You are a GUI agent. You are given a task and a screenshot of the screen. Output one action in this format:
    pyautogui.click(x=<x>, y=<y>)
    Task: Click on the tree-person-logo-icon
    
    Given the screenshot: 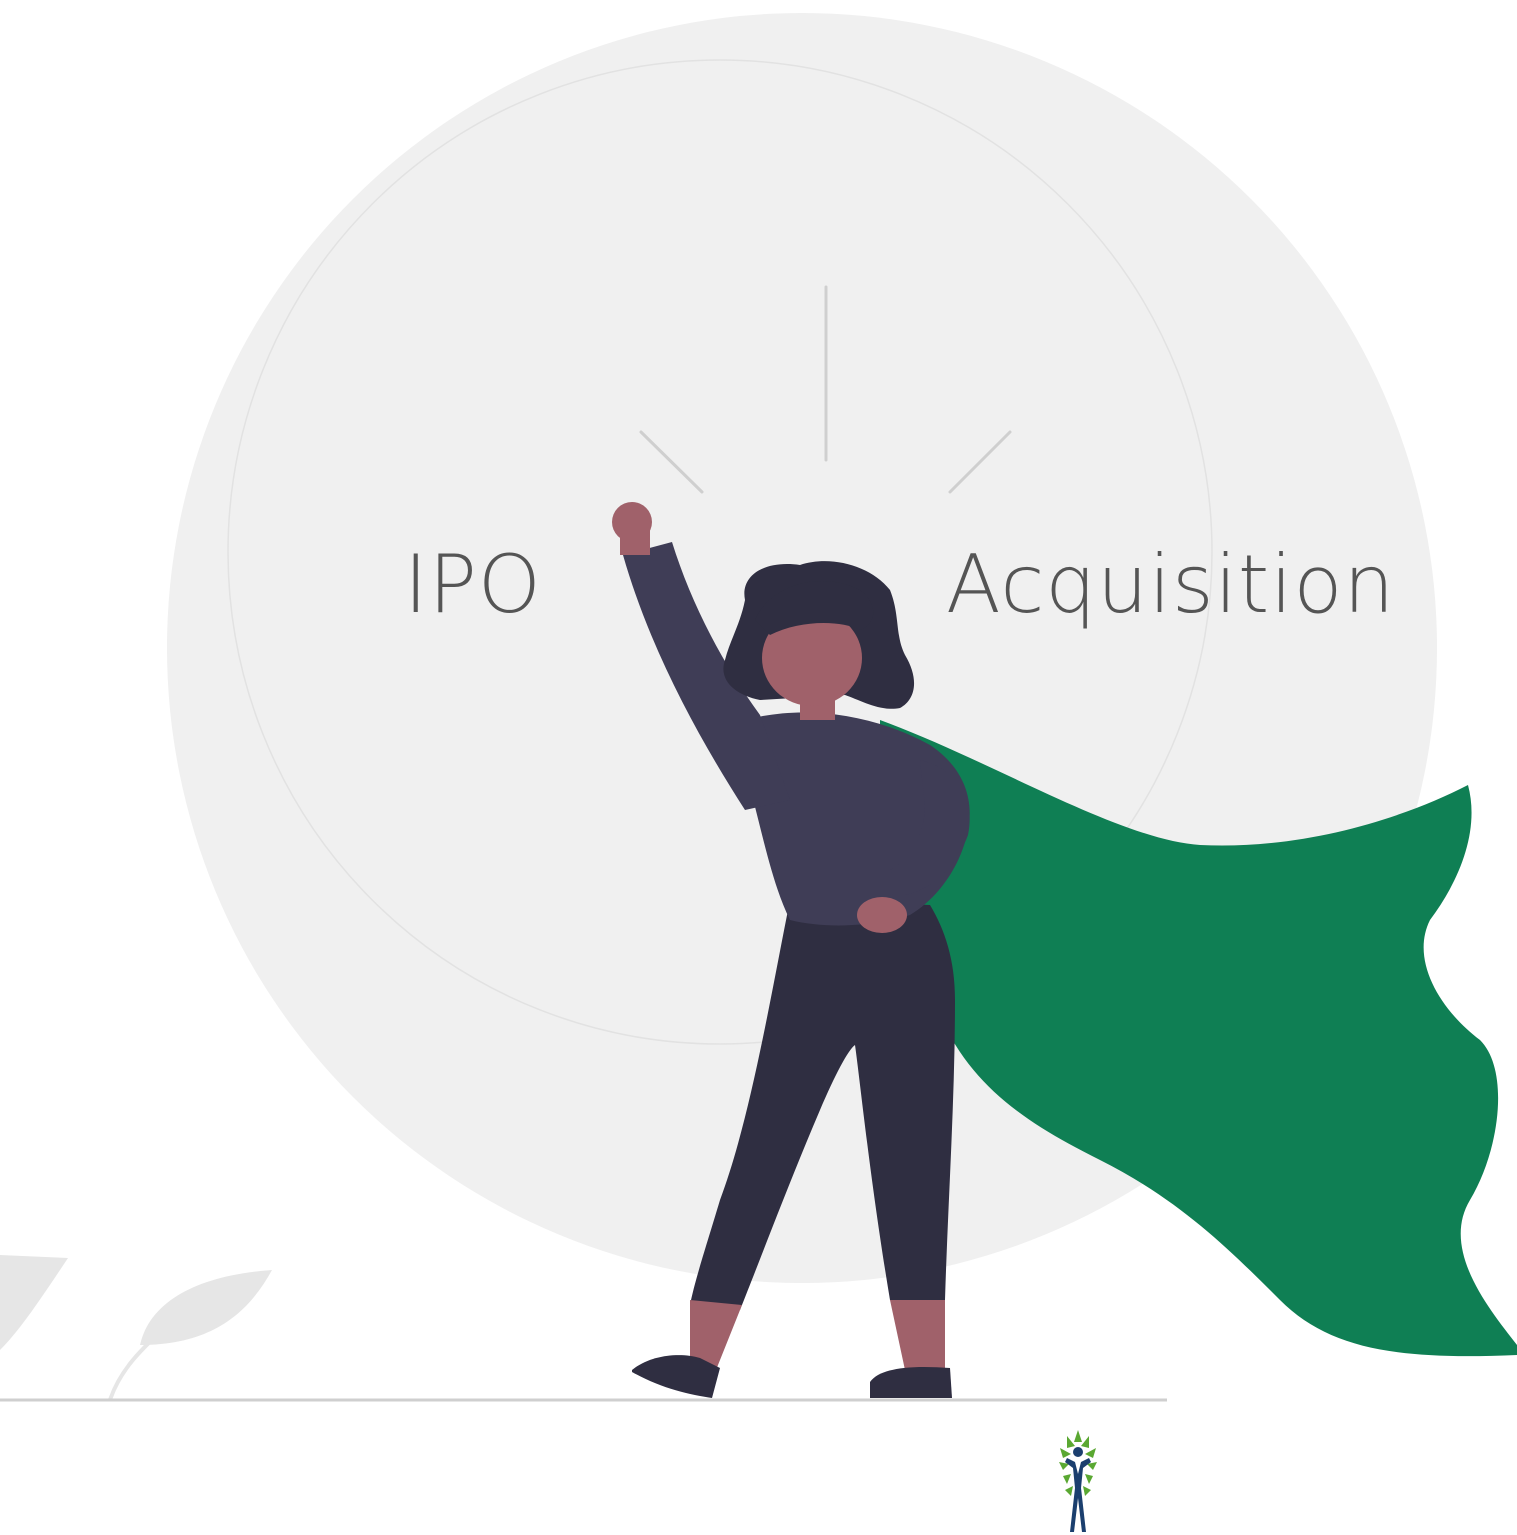 What is the action you would take?
    pyautogui.click(x=1078, y=1481)
    